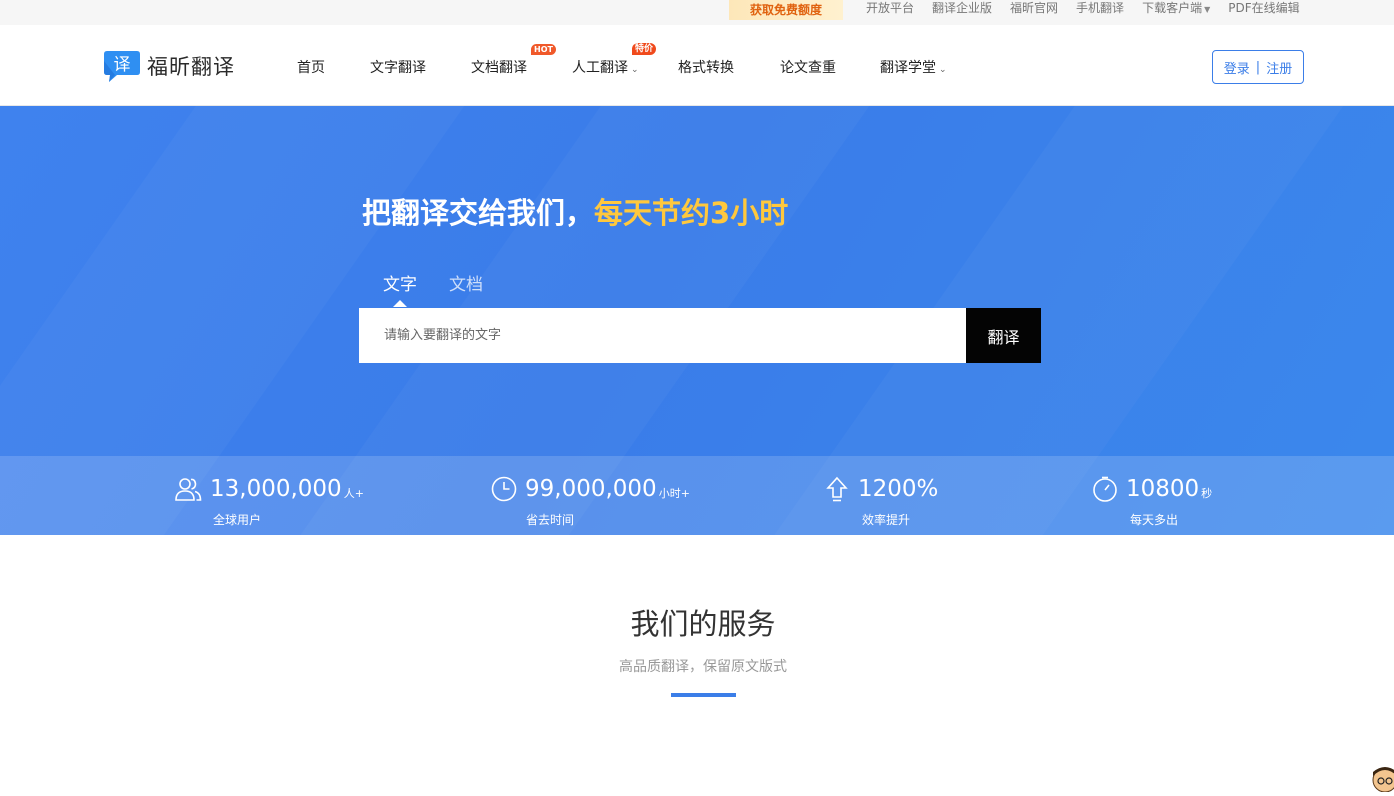 This screenshot has height=796, width=1394. I want to click on pdf-editor-link: PDF在线编辑, so click(1263, 9).